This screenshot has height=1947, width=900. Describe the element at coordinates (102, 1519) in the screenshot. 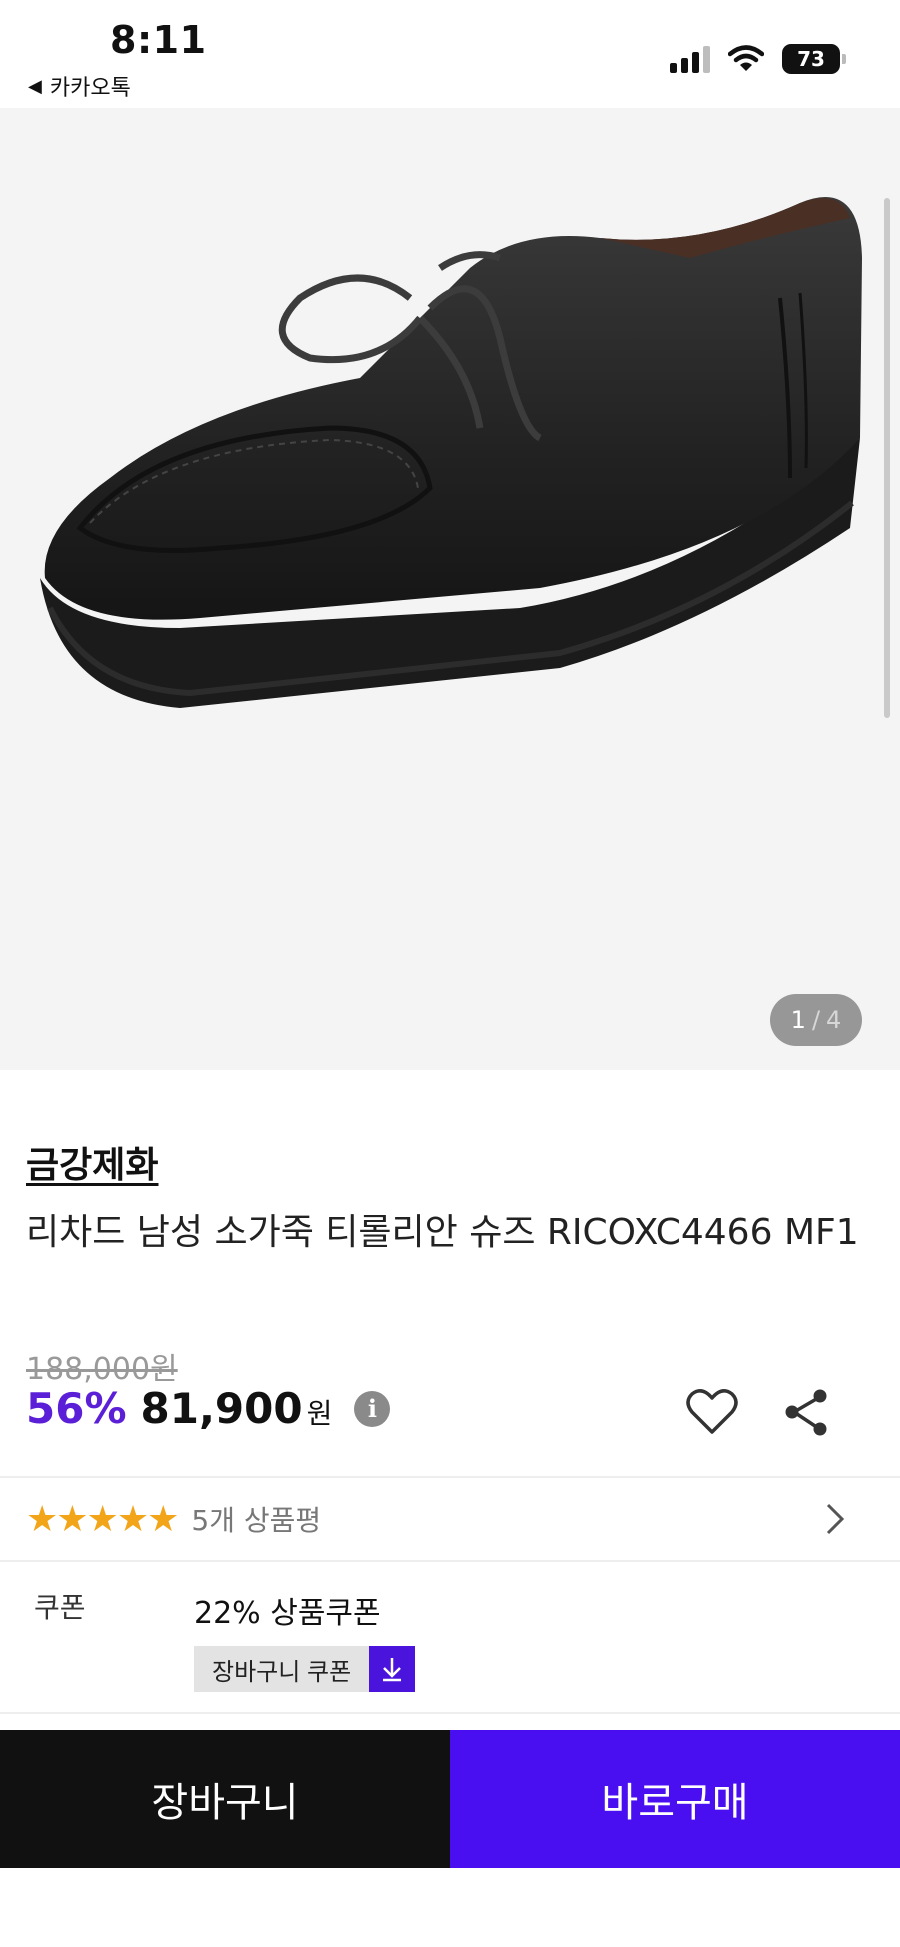

I see `rating-stars: ★★★★★` at that location.